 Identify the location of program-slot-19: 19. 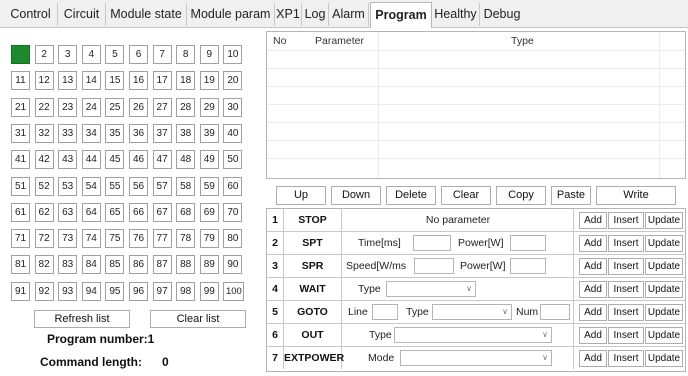
(209, 81).